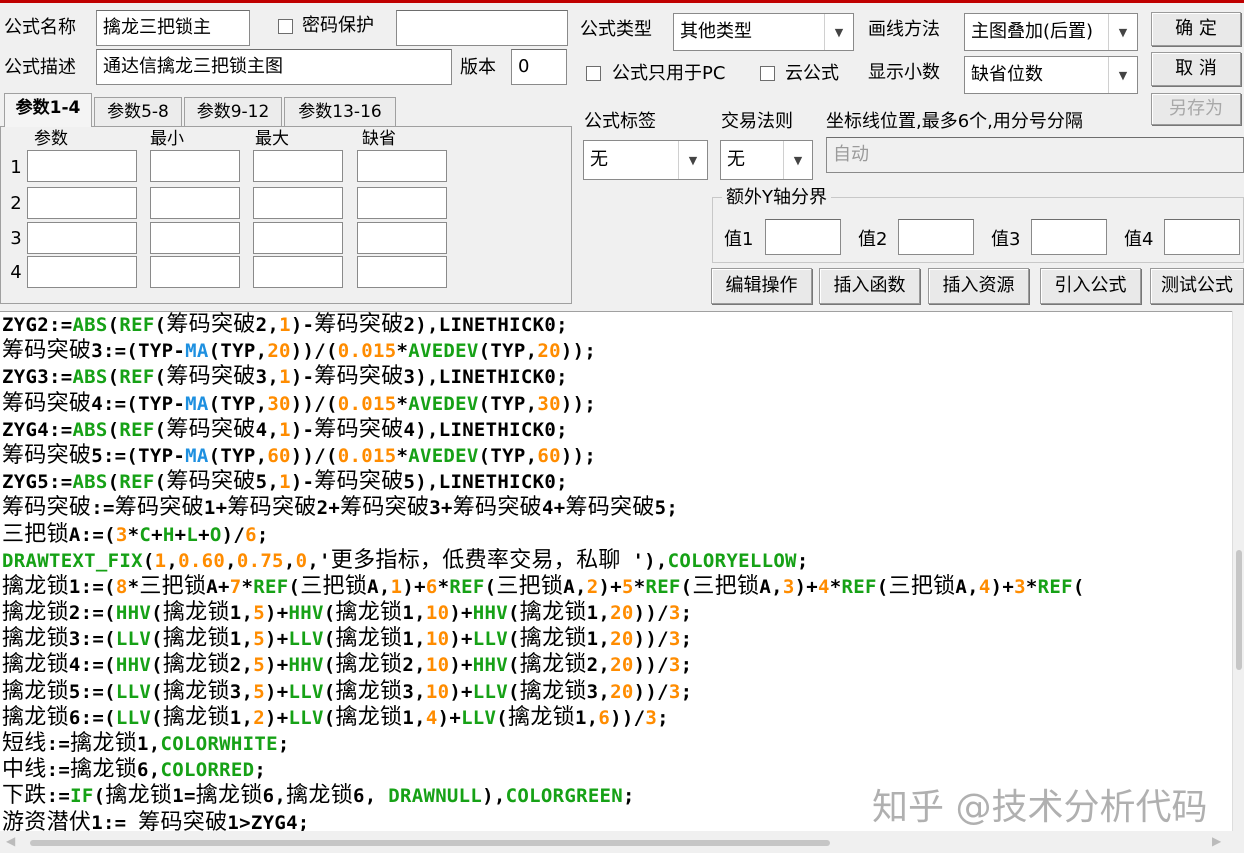 The width and height of the screenshot is (1244, 853). What do you see at coordinates (1196, 29) in the screenshot?
I see `ok-button: 确 定` at bounding box center [1196, 29].